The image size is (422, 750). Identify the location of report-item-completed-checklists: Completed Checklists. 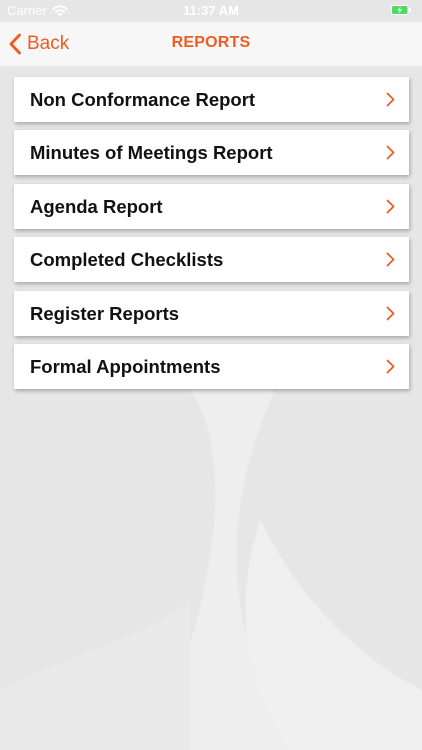
(211, 260).